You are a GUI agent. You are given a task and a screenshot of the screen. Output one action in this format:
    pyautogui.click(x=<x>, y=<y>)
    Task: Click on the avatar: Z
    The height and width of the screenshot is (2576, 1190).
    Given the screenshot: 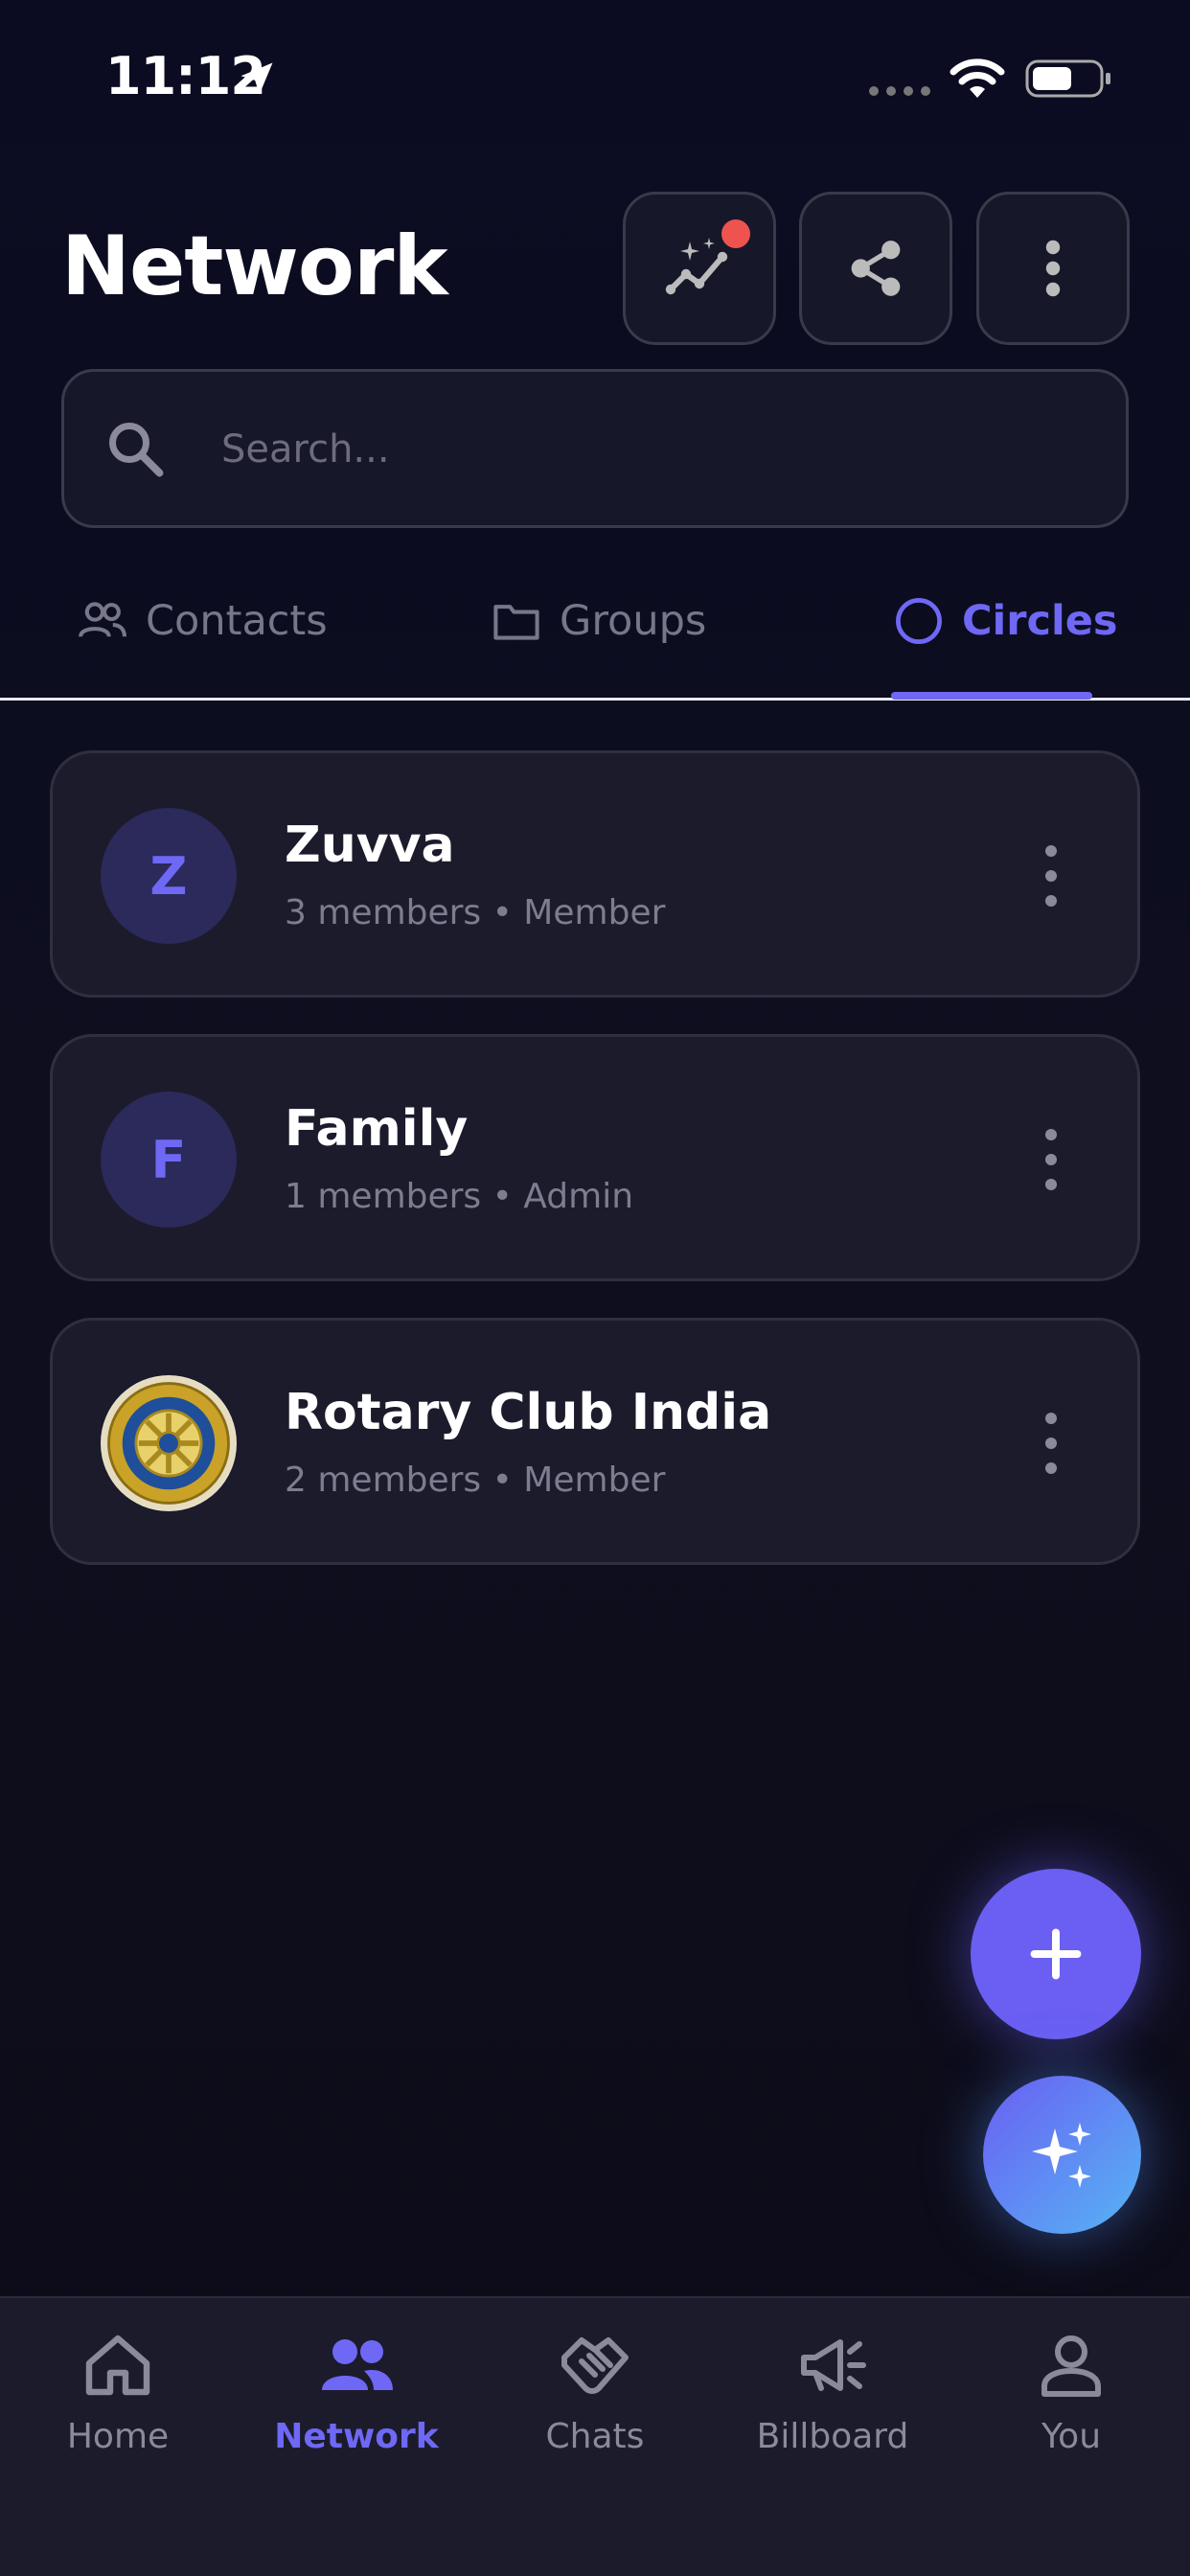 What is the action you would take?
    pyautogui.click(x=169, y=876)
    